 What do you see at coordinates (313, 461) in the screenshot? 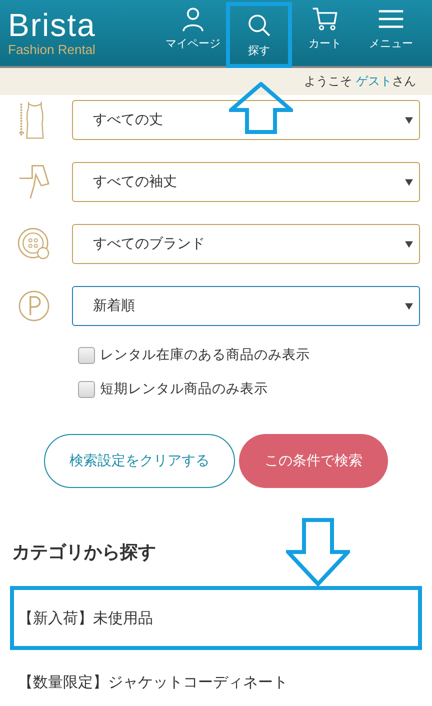
I see `search-button: この条件で検索` at bounding box center [313, 461].